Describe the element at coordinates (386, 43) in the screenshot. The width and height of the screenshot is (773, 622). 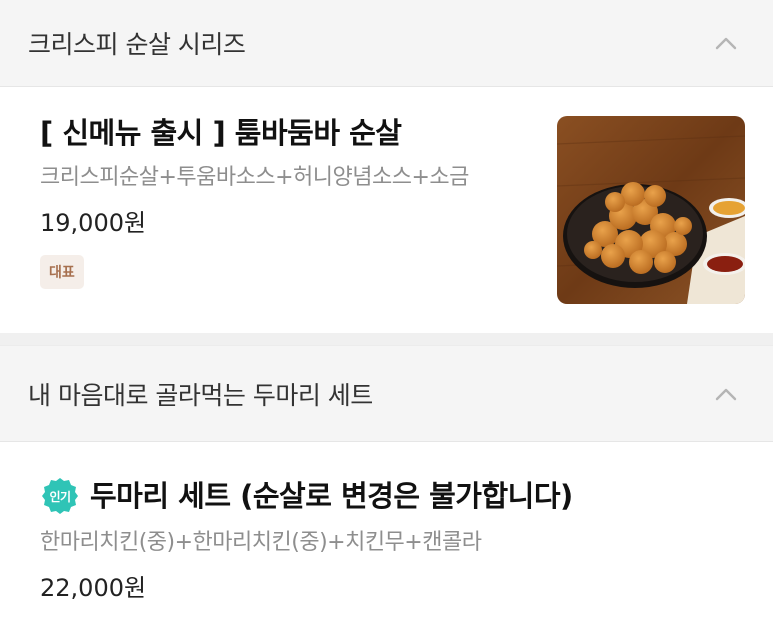
I see `section-header-crispy: 크리스피 순살 시리즈` at that location.